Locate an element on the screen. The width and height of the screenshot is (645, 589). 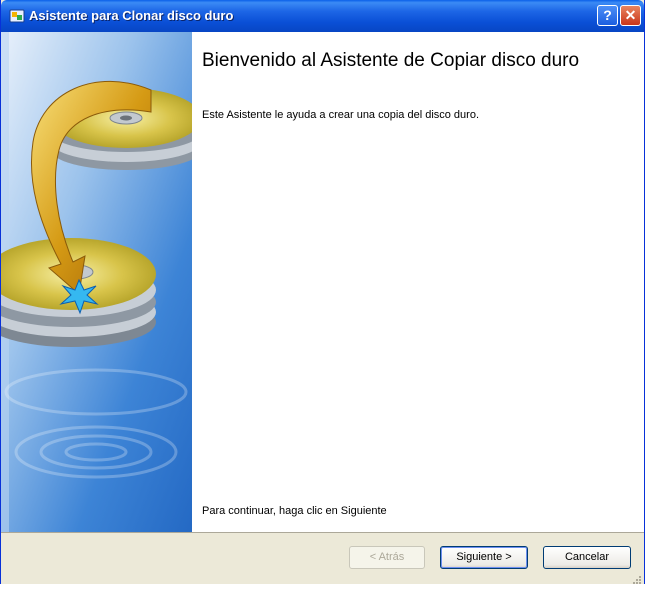
close-icon: ✕ is located at coordinates (630, 15).